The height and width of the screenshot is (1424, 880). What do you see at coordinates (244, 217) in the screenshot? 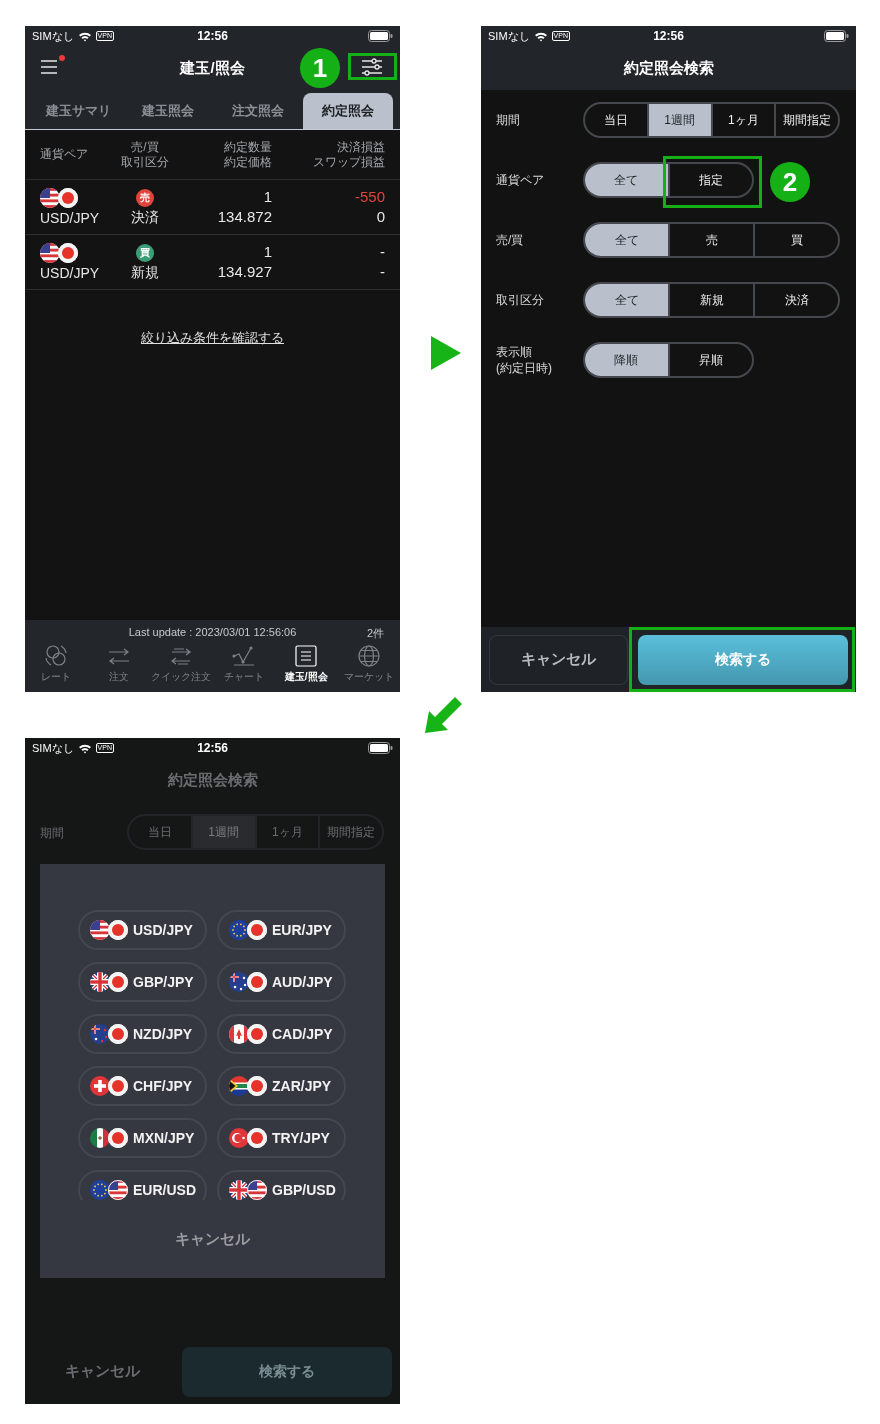
I see `price: 134.872` at bounding box center [244, 217].